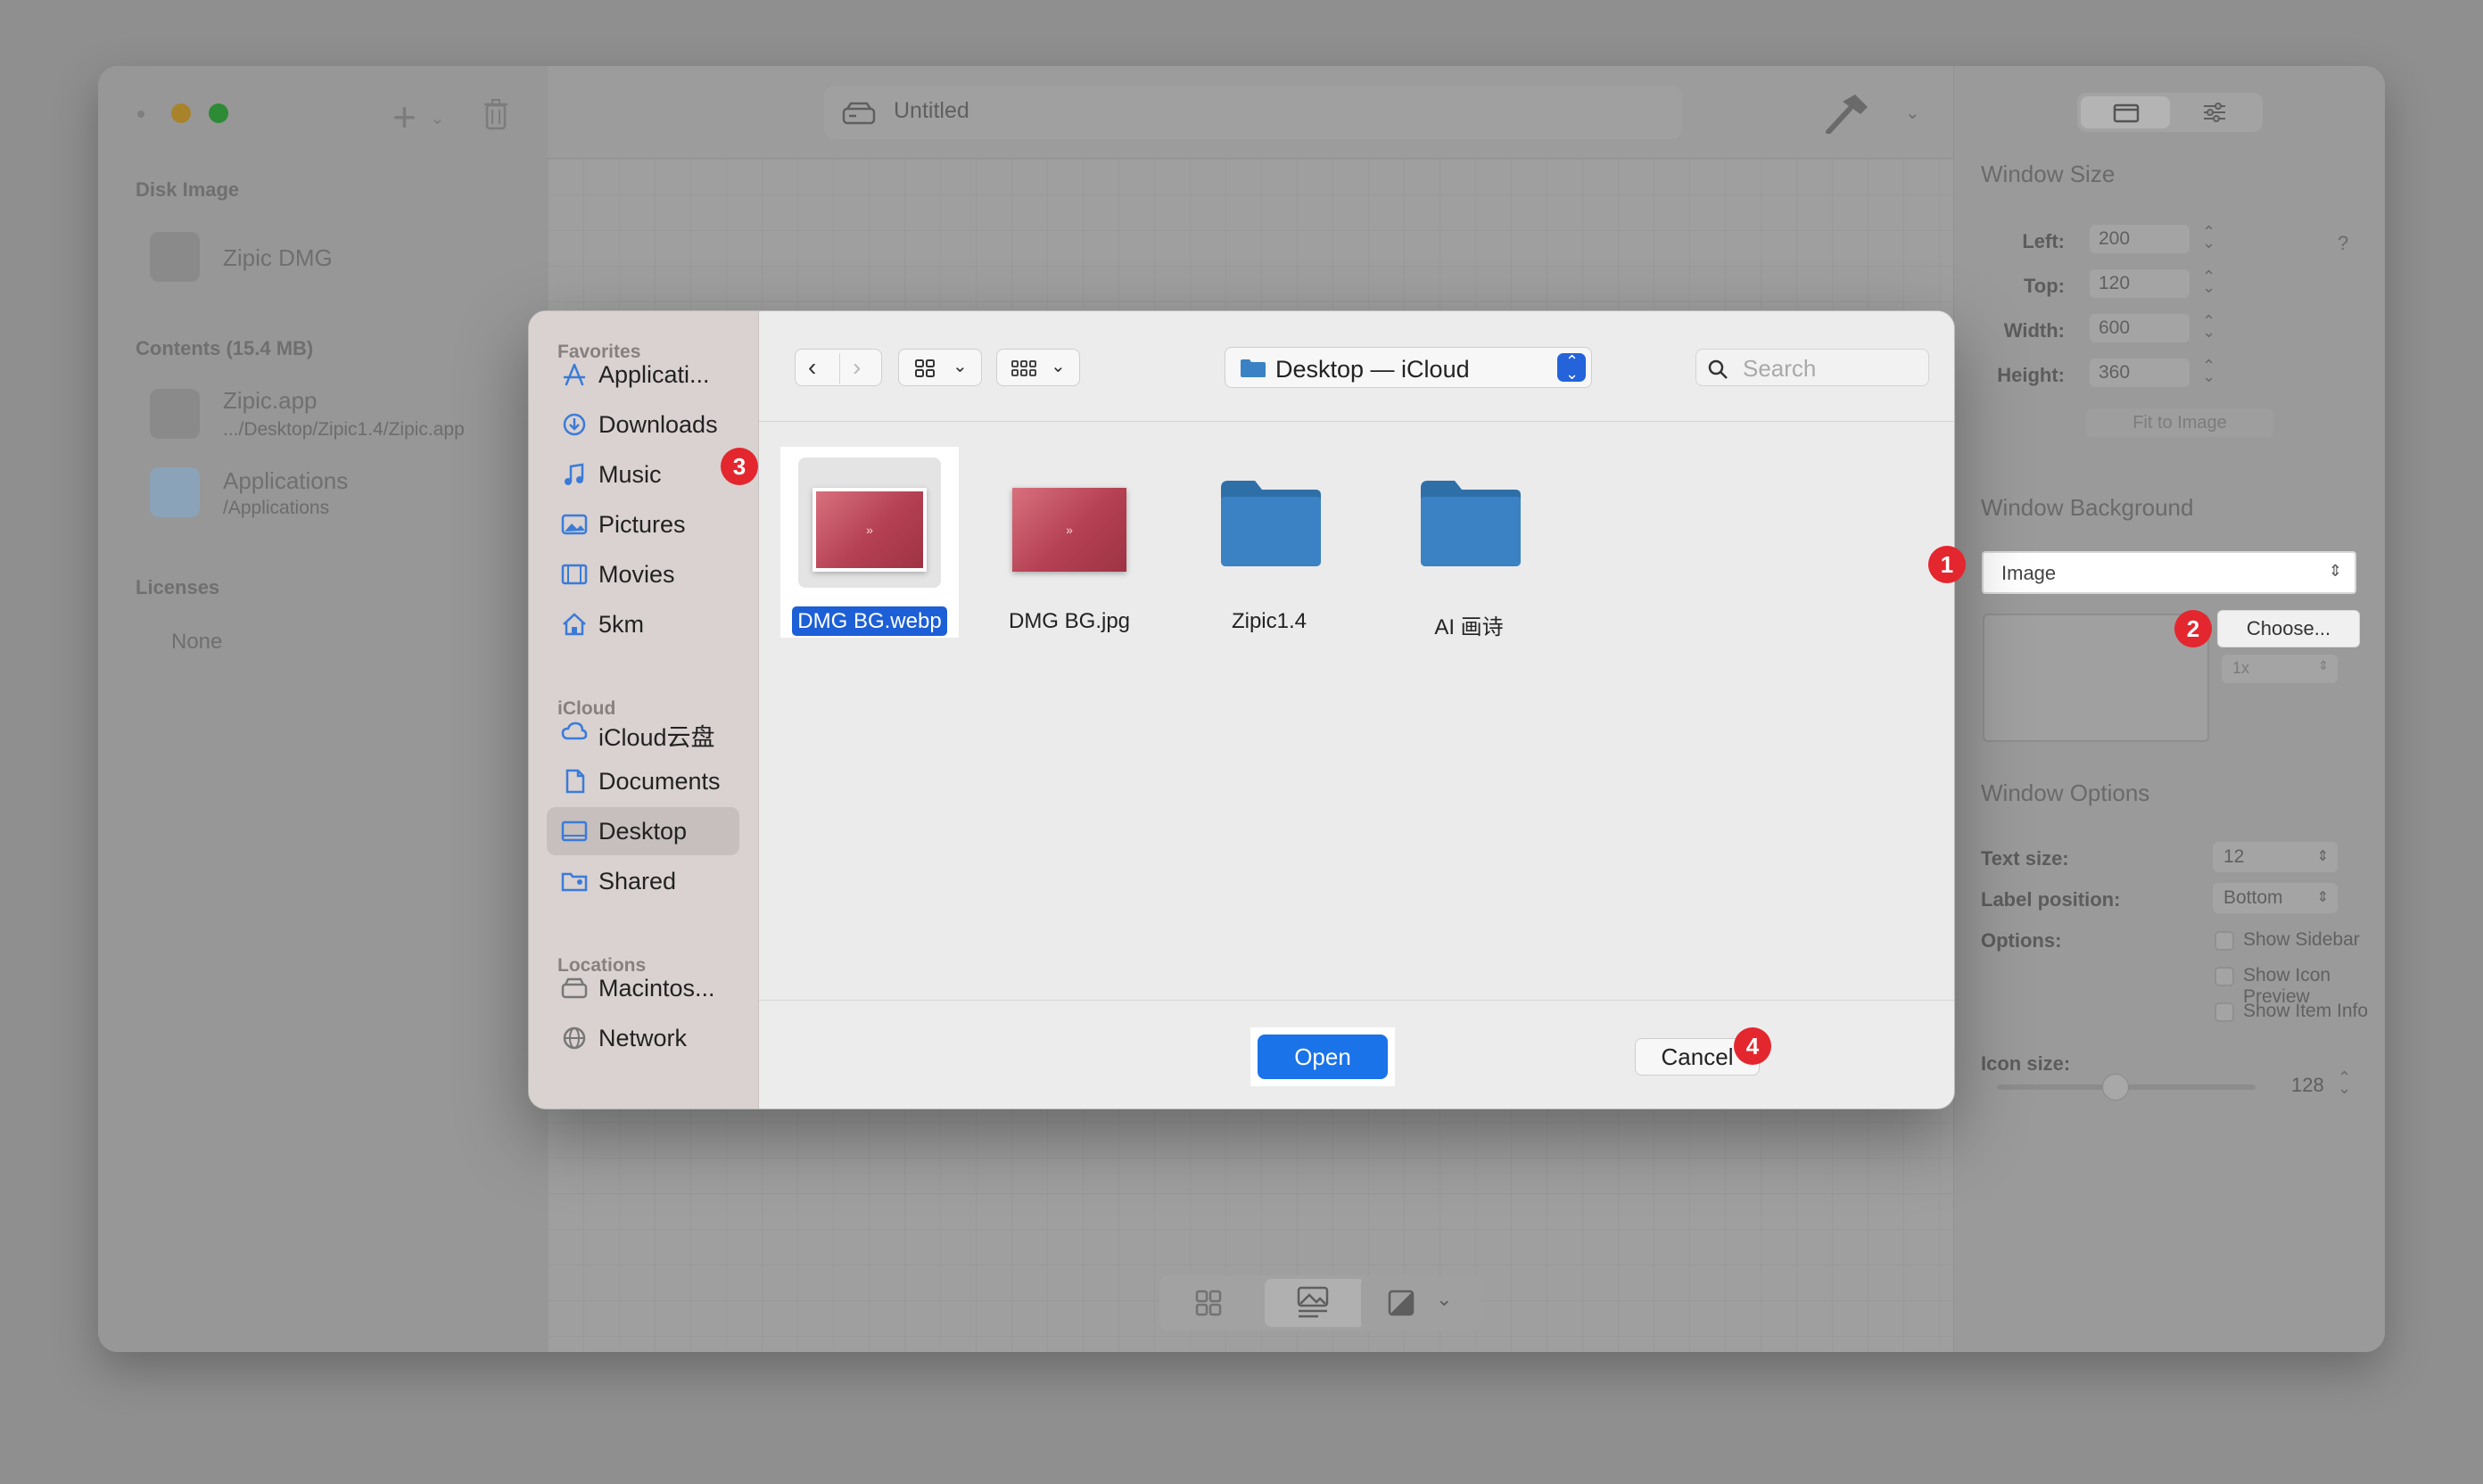 The width and height of the screenshot is (2483, 1484). What do you see at coordinates (1718, 369) in the screenshot?
I see `search-icon` at bounding box center [1718, 369].